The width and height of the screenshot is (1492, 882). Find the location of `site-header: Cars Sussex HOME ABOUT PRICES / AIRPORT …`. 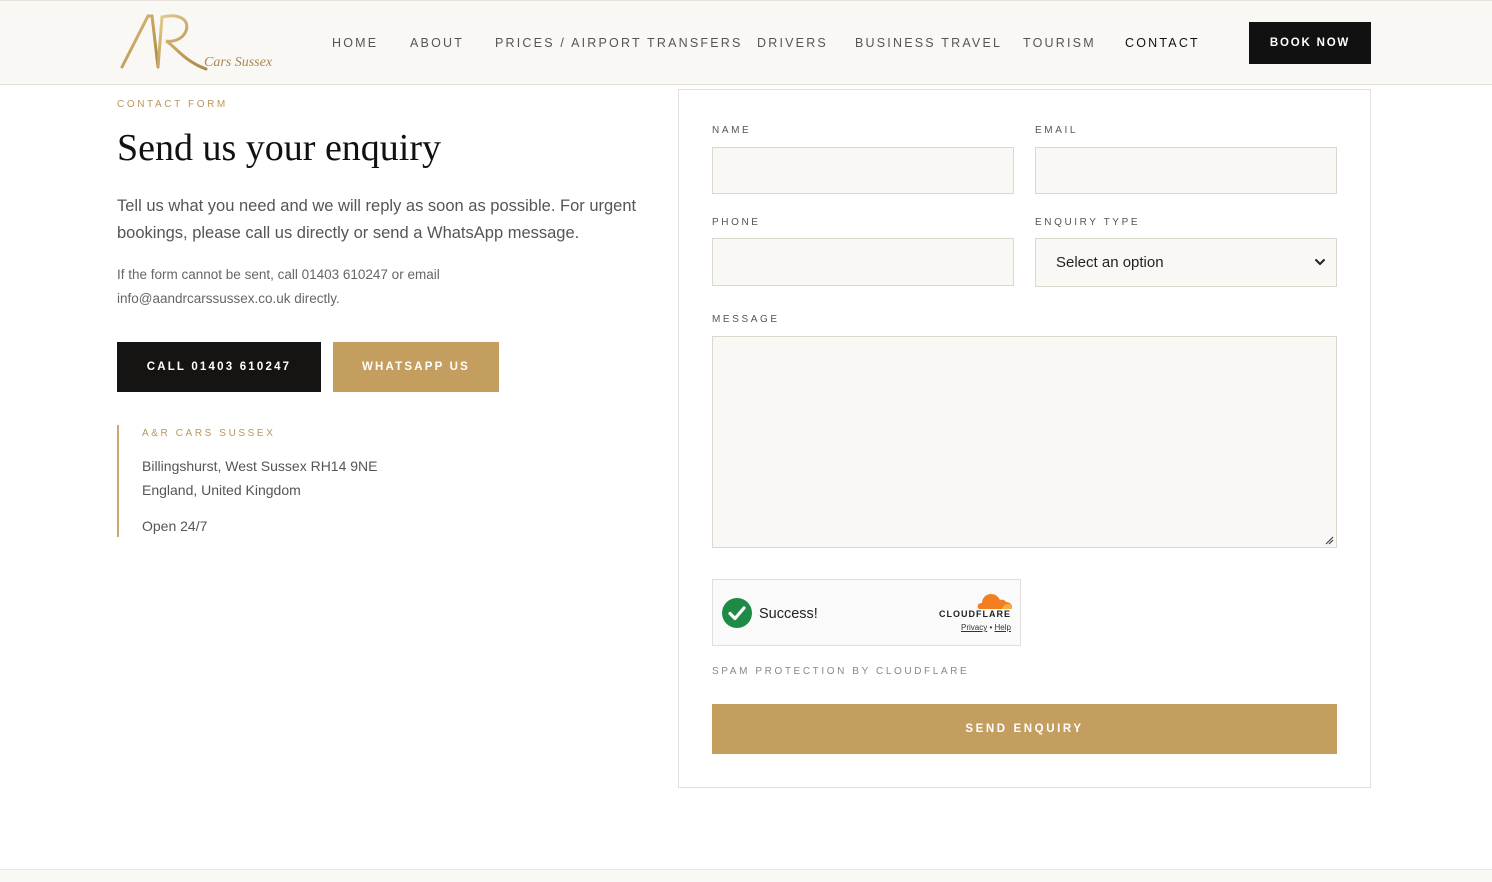

site-header: Cars Sussex HOME ABOUT PRICES / AIRPORT … is located at coordinates (746, 42).